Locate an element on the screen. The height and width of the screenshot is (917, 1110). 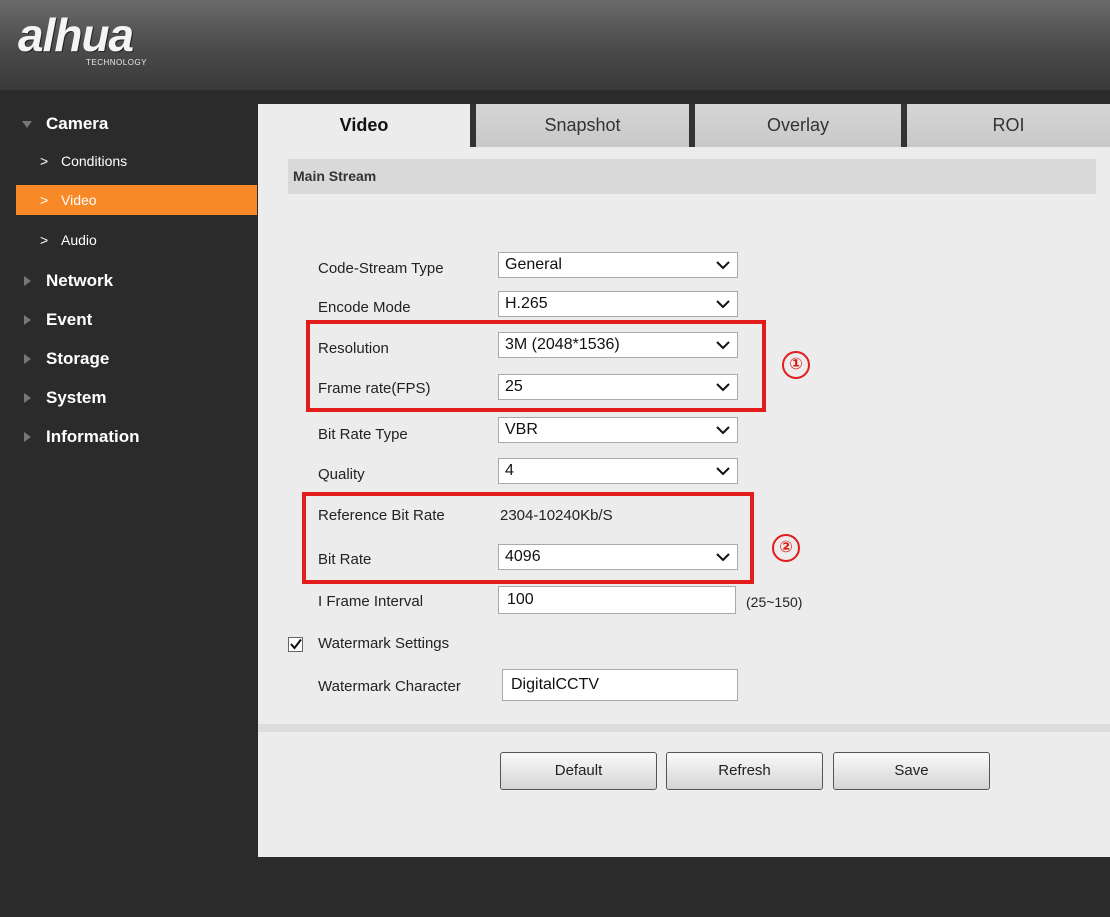
tab-snapshot: Snapshot is located at coordinates (579, 125).